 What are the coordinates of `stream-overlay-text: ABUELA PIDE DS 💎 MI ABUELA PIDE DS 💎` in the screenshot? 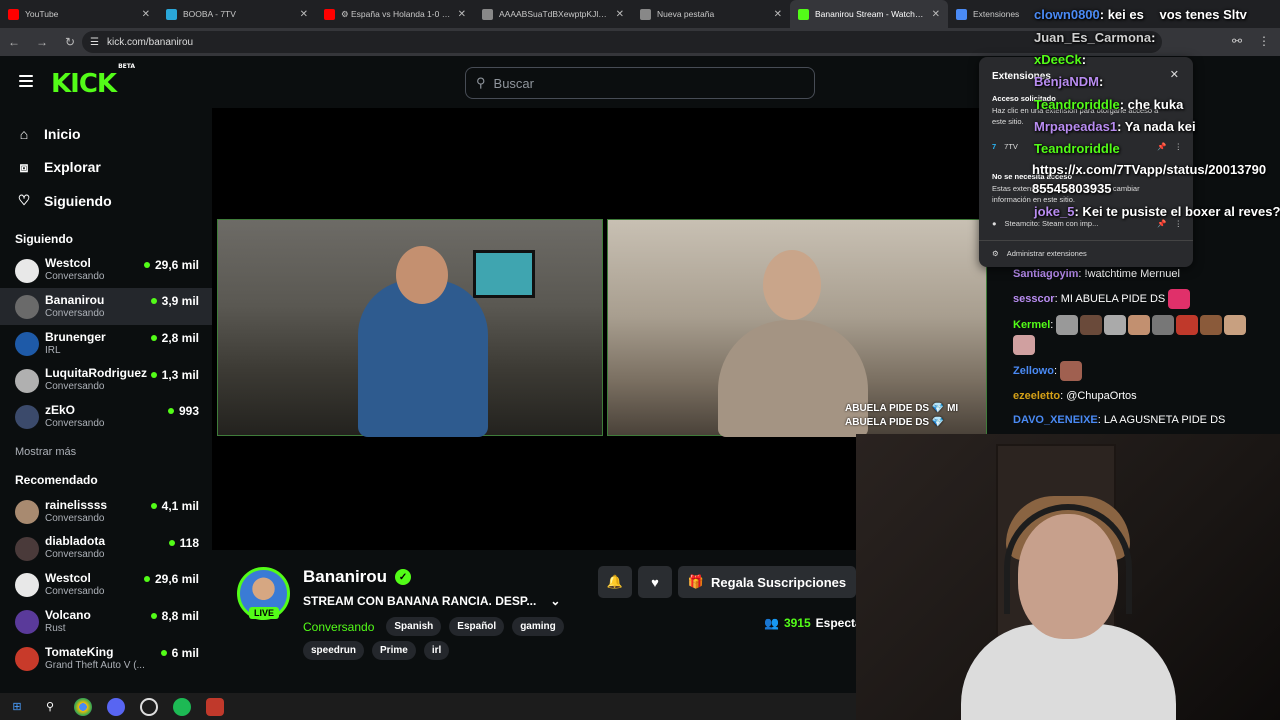 It's located at (902, 415).